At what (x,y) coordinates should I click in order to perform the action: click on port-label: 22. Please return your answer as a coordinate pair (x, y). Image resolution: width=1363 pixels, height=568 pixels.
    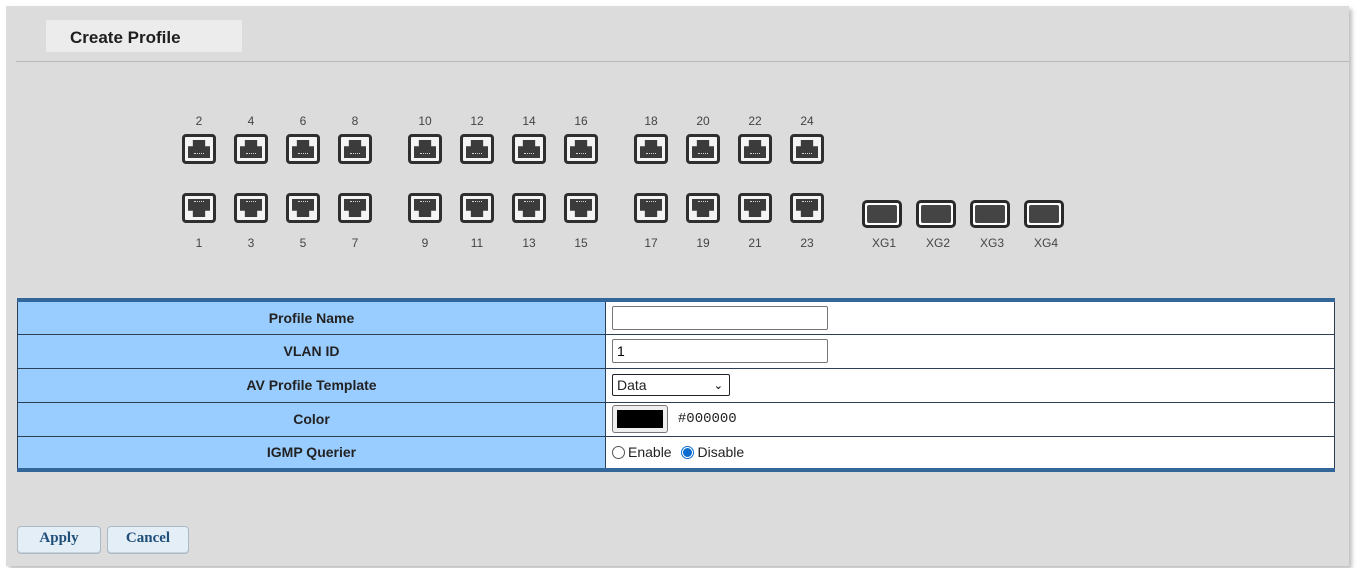
    Looking at the image, I should click on (755, 121).